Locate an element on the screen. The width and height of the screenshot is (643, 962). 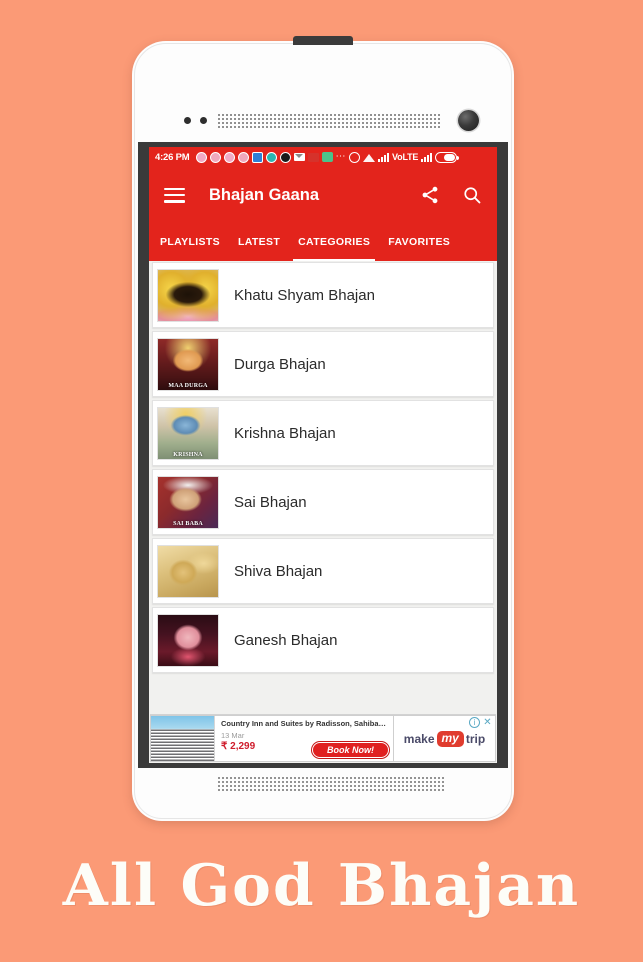
brand-badge: my is located at coordinates (450, 738).